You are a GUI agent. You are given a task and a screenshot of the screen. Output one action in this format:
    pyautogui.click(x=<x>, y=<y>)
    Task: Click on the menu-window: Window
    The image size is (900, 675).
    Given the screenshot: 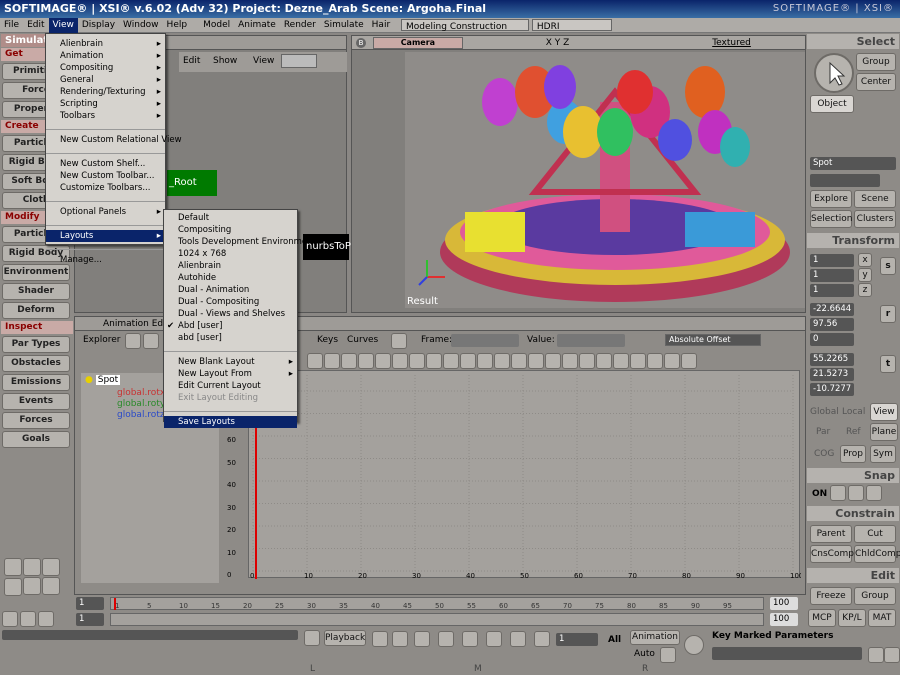 What is the action you would take?
    pyautogui.click(x=141, y=25)
    